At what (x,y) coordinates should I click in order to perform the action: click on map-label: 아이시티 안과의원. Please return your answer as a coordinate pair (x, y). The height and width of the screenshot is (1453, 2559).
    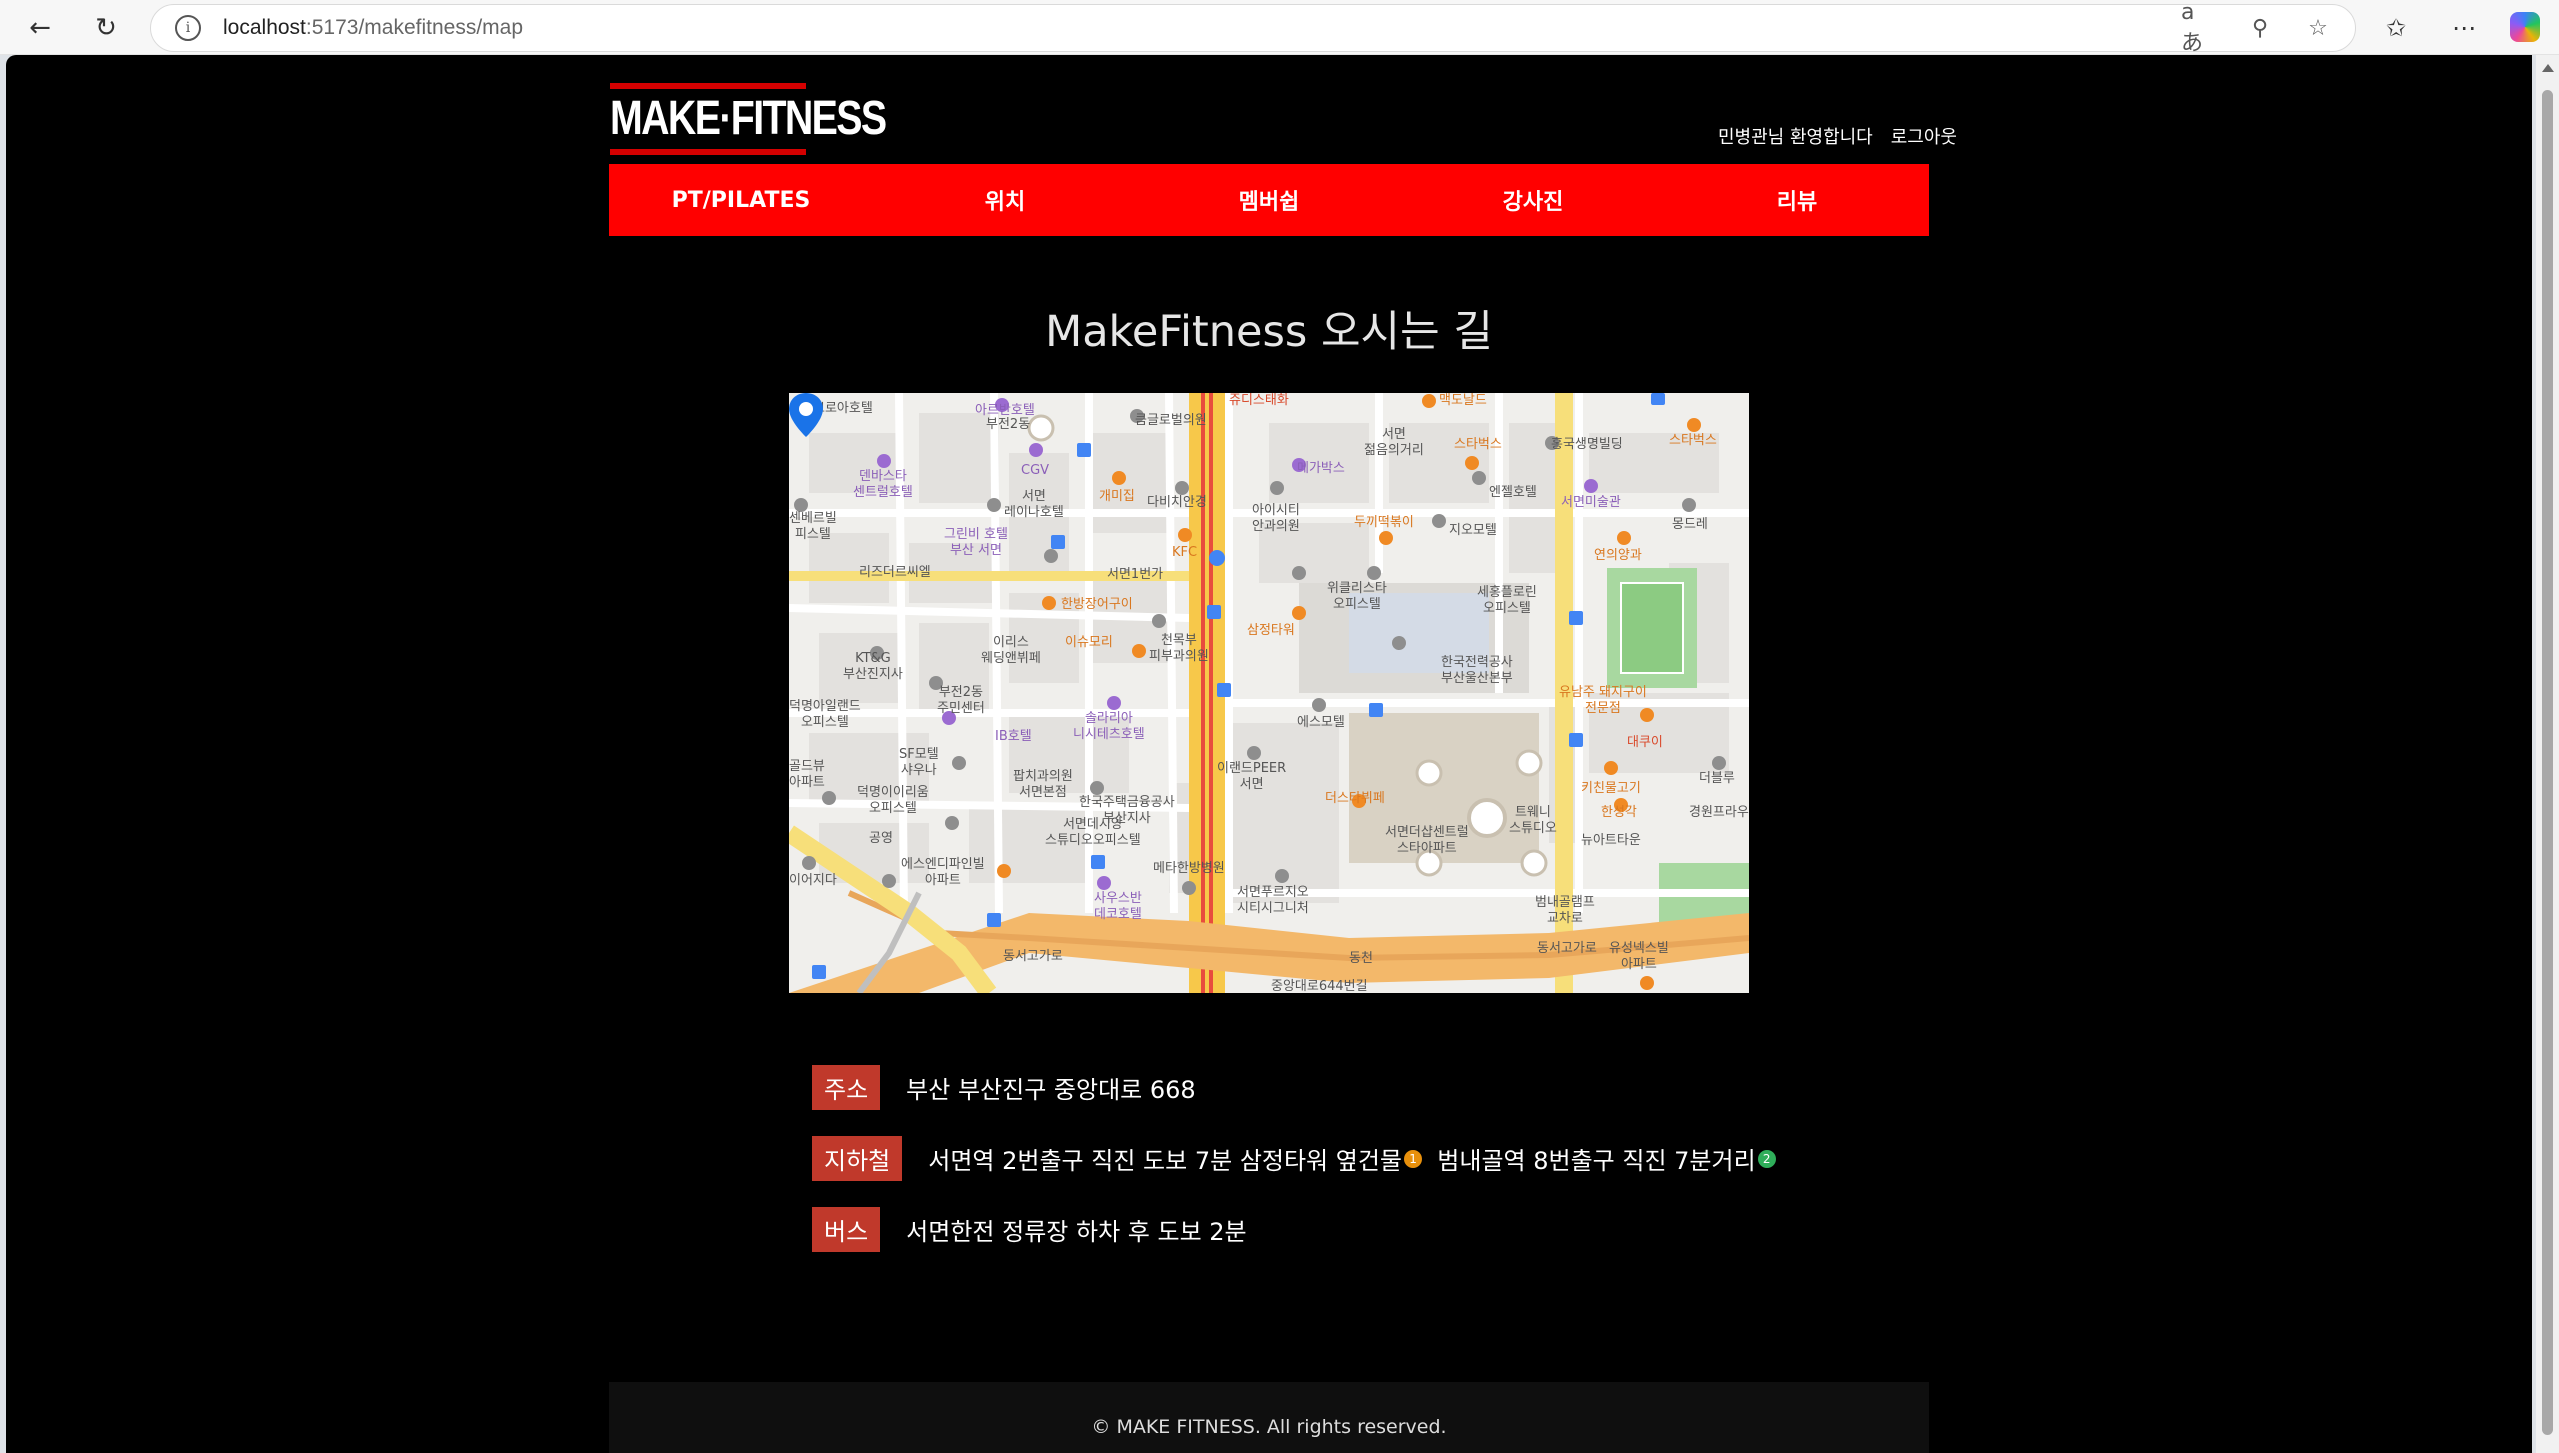
    Looking at the image, I should click on (1276, 518).